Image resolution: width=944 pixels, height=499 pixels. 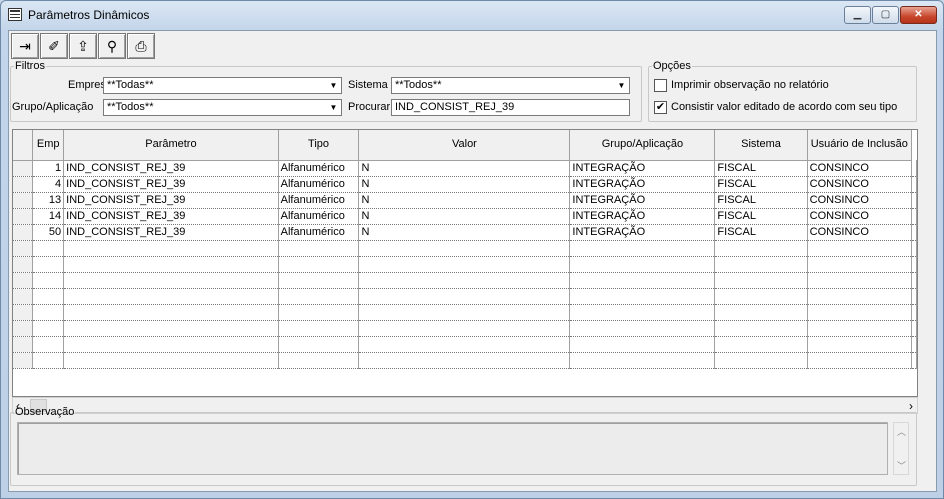 What do you see at coordinates (761, 145) in the screenshot?
I see `column-header-sistema: Sistema` at bounding box center [761, 145].